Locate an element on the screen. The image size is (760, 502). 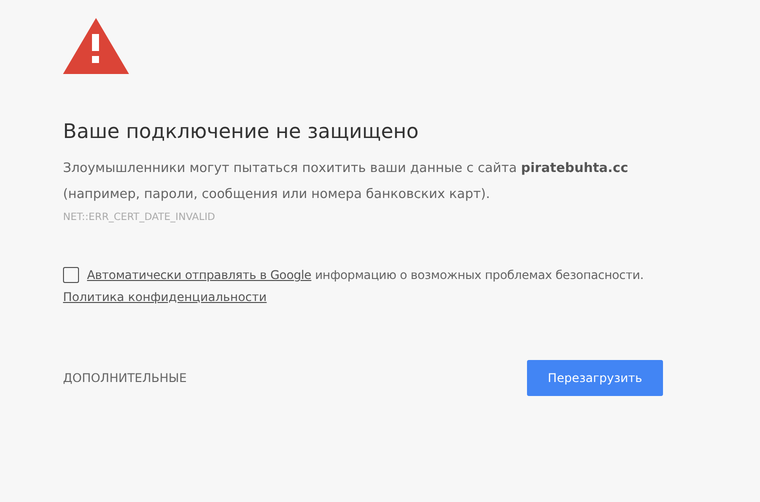
page-heading: Ваше подключение не защищено is located at coordinates (241, 131).